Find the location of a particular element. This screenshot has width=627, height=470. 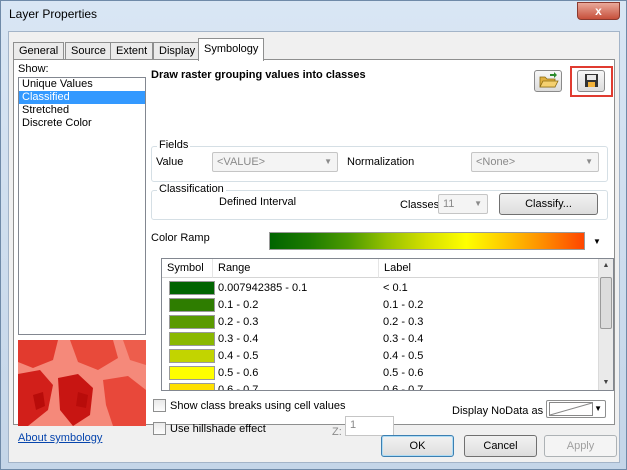

z-label: Z: is located at coordinates (337, 432).